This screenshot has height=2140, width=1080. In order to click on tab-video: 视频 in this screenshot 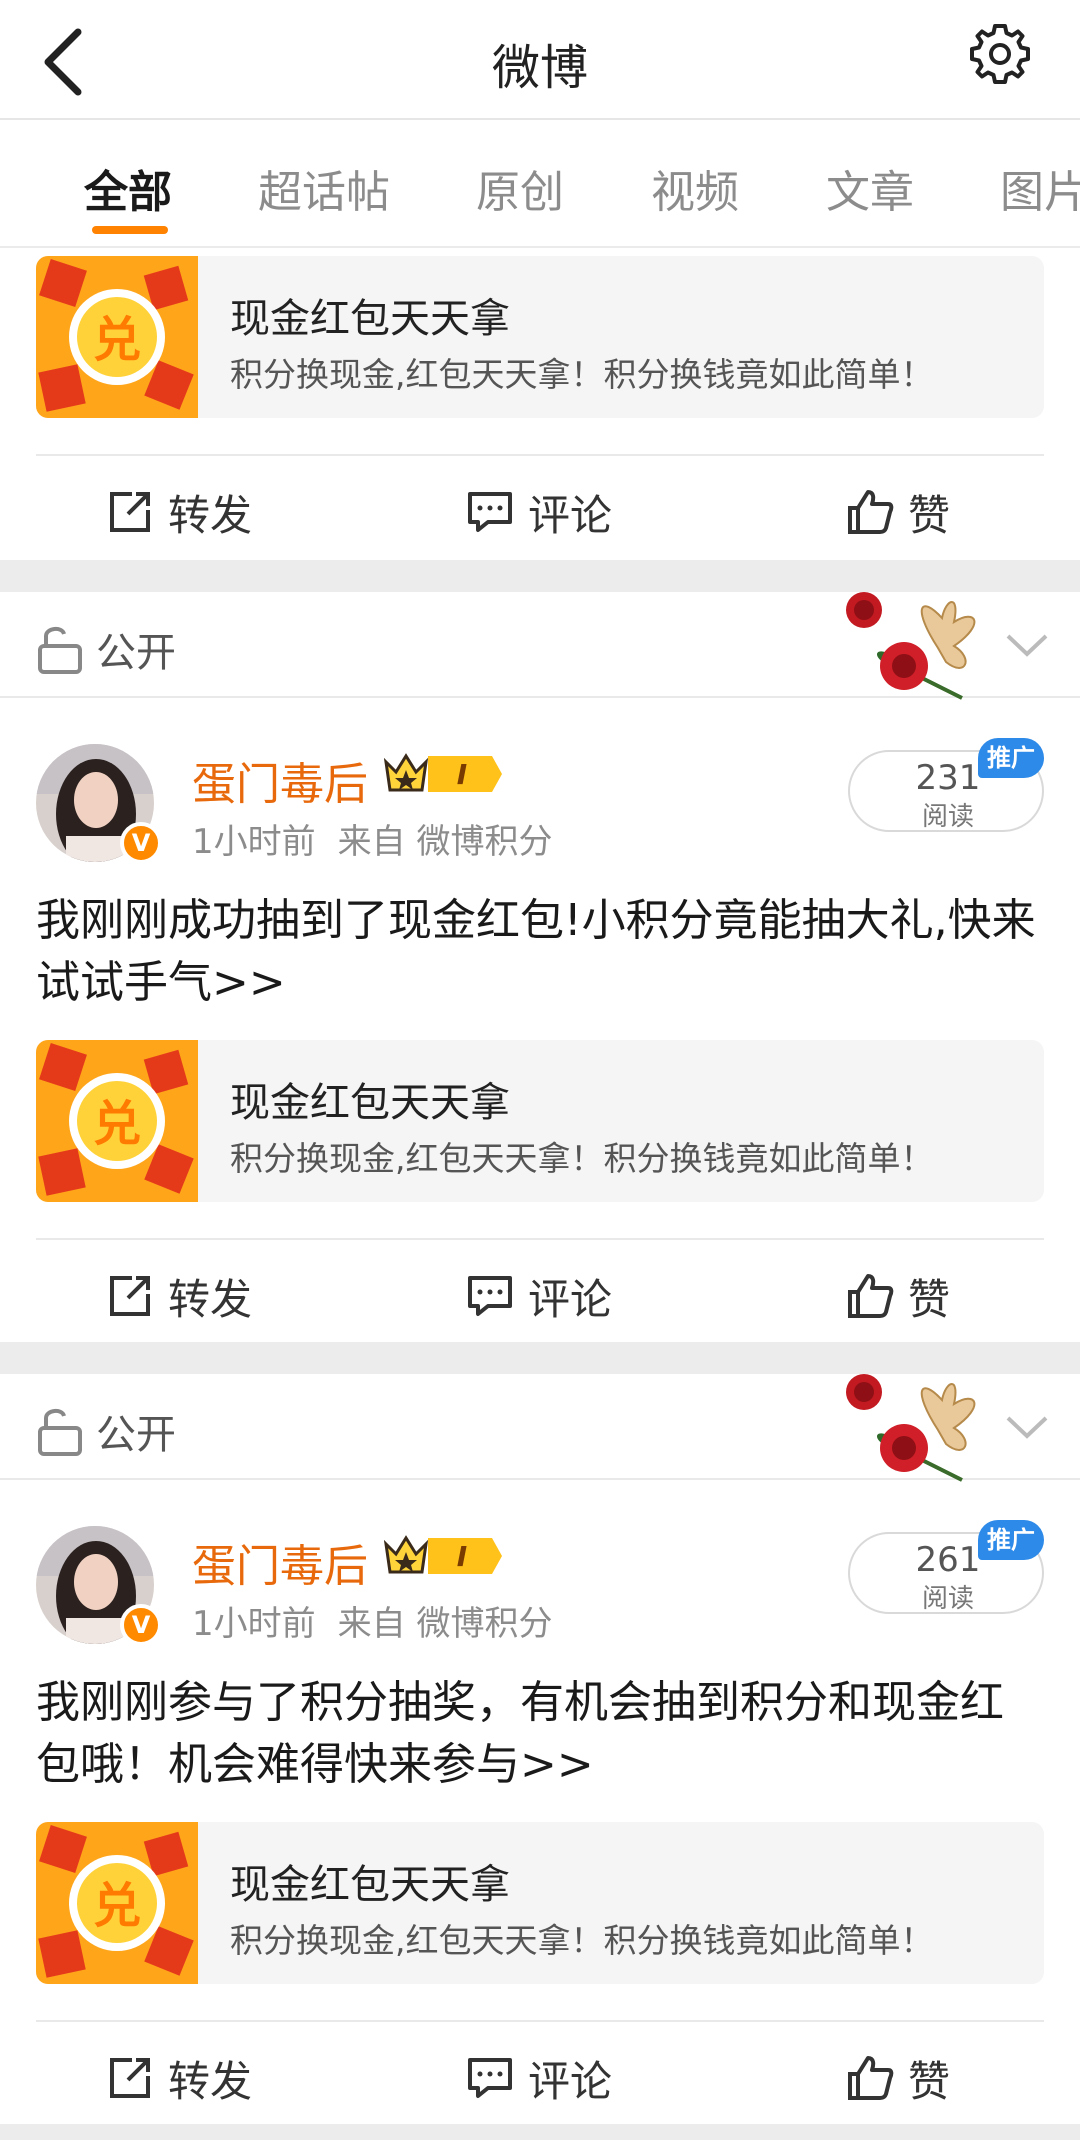, I will do `click(695, 188)`.